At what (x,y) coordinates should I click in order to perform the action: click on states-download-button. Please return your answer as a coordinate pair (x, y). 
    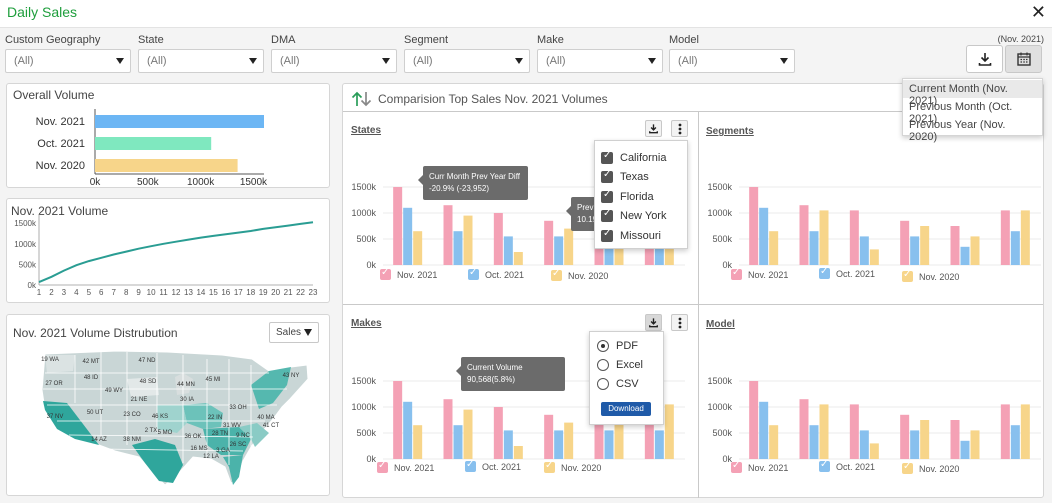
    Looking at the image, I should click on (653, 128).